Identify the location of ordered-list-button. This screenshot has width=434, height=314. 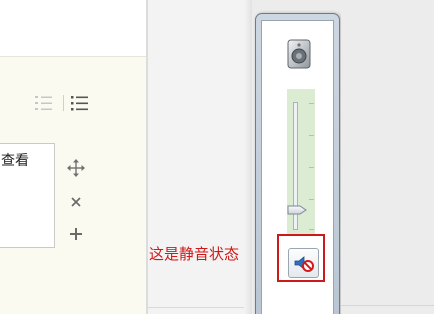
(44, 103).